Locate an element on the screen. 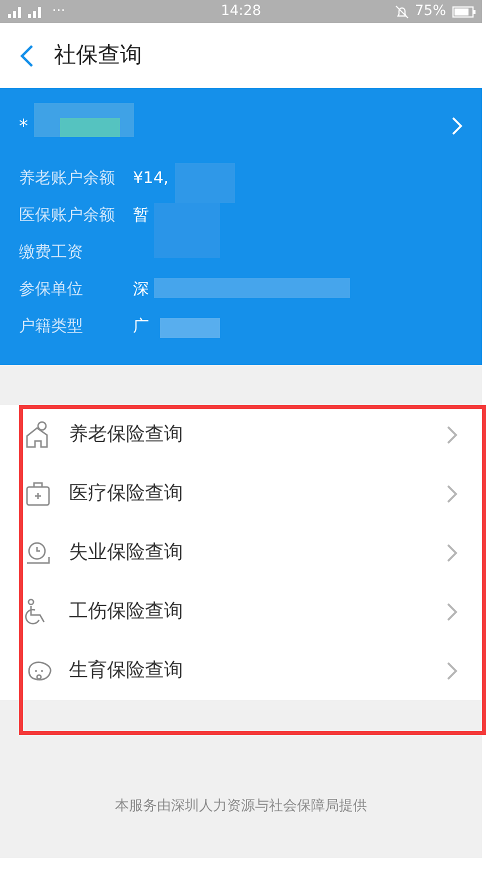  field-value: 广 is located at coordinates (141, 326).